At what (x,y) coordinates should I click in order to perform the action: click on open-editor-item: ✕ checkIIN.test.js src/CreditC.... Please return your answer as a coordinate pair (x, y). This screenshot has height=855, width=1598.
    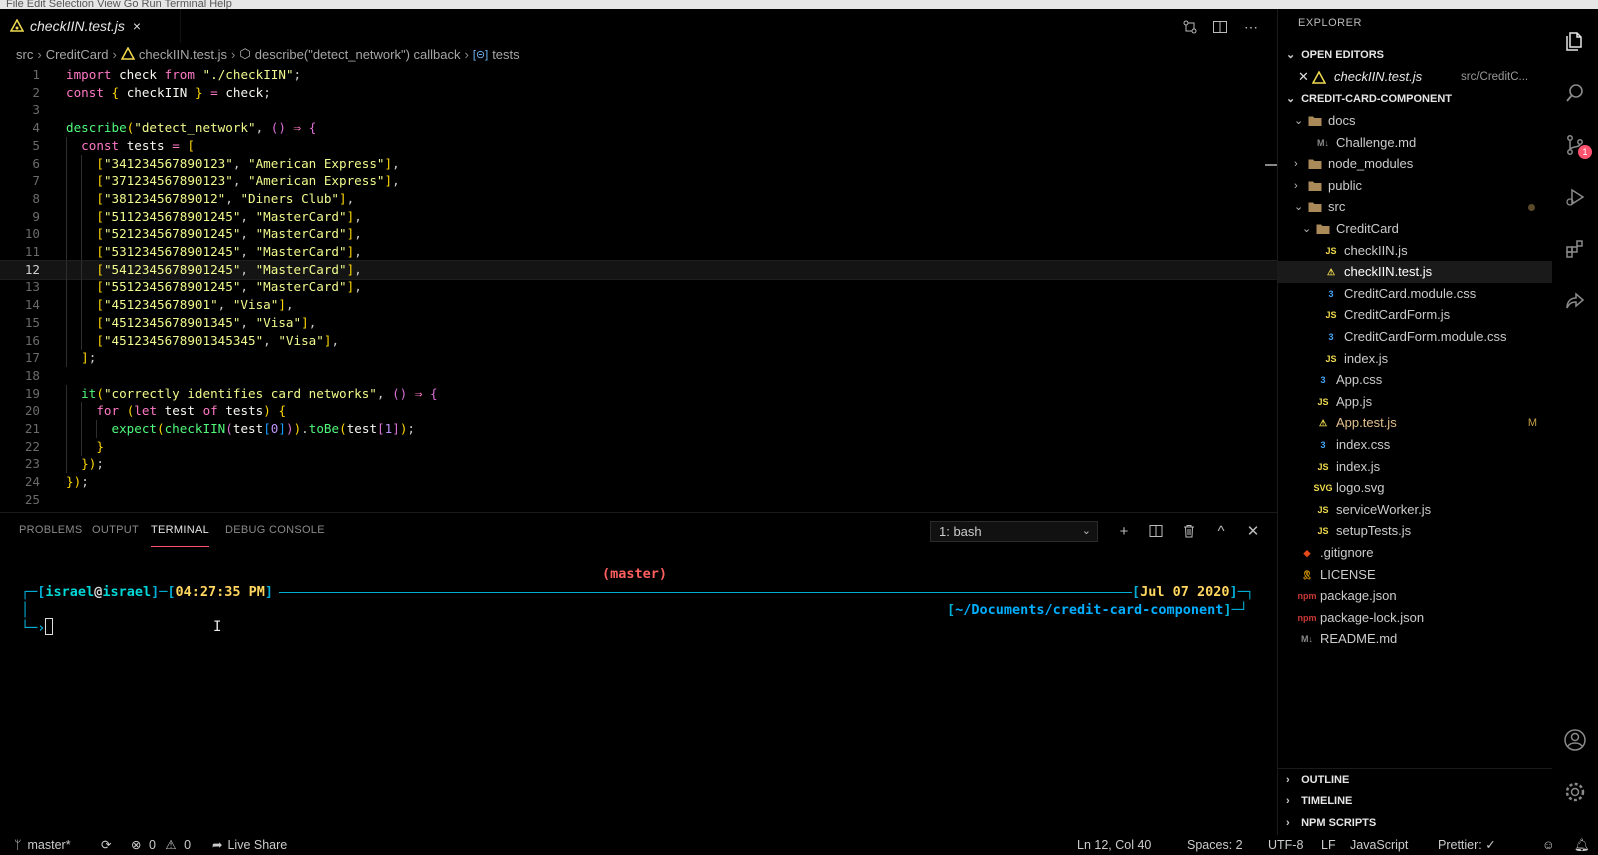
    Looking at the image, I should click on (1415, 77).